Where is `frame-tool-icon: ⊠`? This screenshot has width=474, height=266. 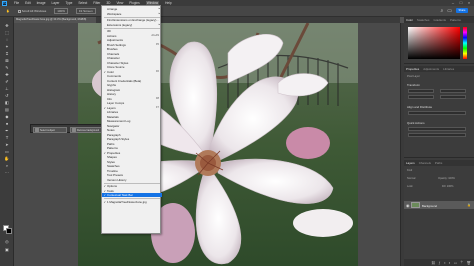
frame-tool-icon: ⊠ is located at coordinates (7, 61).